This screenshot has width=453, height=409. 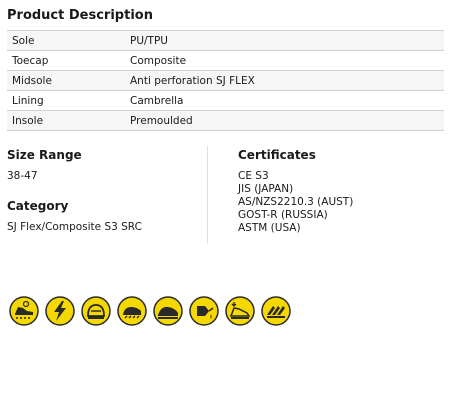 What do you see at coordinates (66, 60) in the screenshot?
I see `spec-label: Toecap` at bounding box center [66, 60].